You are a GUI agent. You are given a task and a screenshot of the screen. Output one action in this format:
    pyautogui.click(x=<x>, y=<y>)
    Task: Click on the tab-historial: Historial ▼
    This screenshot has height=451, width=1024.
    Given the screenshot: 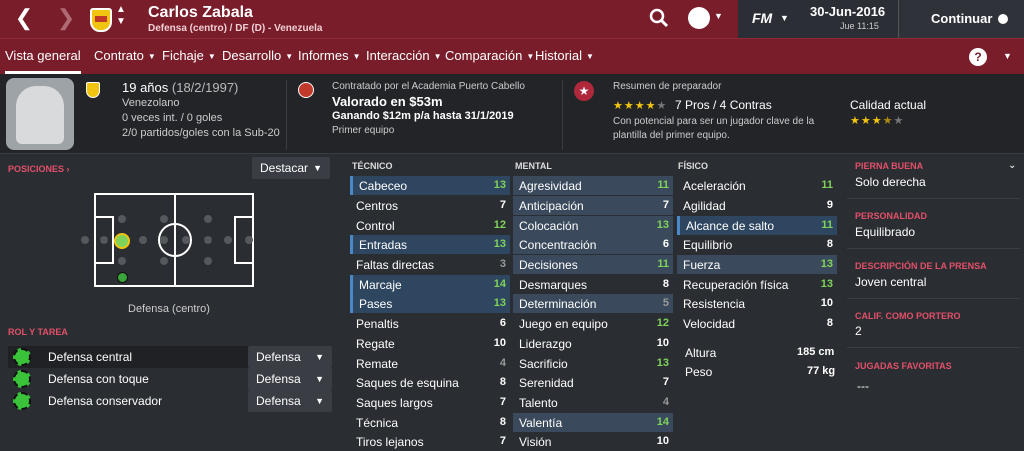 What is the action you would take?
    pyautogui.click(x=564, y=56)
    